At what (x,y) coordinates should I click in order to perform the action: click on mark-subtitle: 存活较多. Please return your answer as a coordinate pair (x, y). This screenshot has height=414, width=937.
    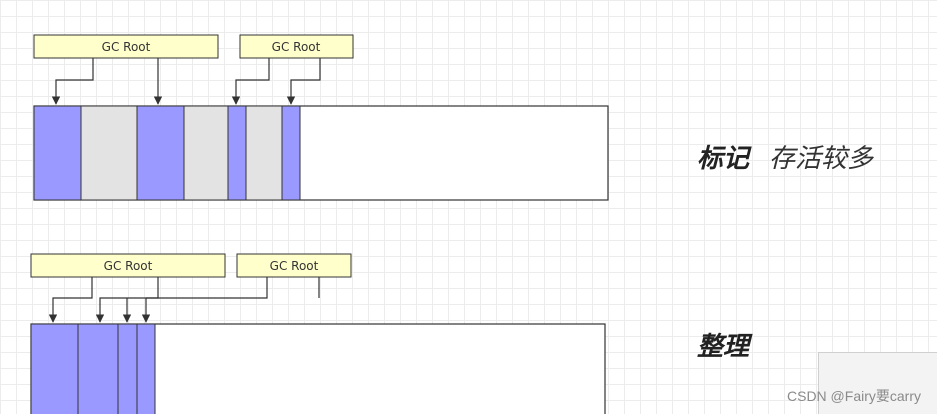
    Looking at the image, I should click on (821, 159).